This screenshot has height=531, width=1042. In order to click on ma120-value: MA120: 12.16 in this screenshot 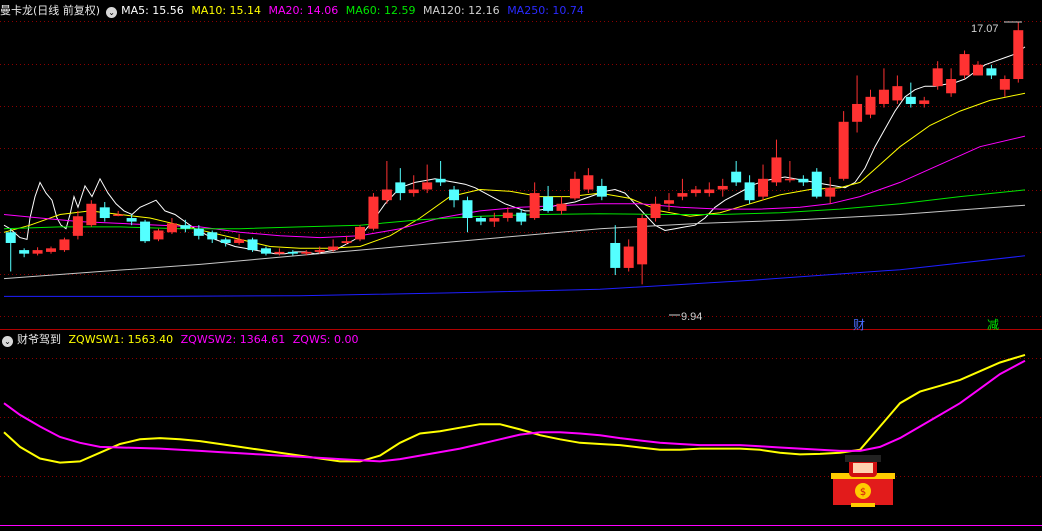, I will do `click(461, 10)`.